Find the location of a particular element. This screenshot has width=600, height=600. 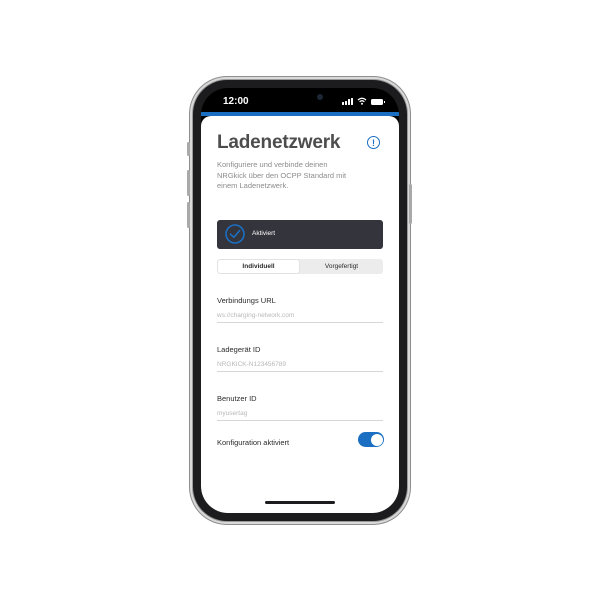

volume-down-button is located at coordinates (188, 215).